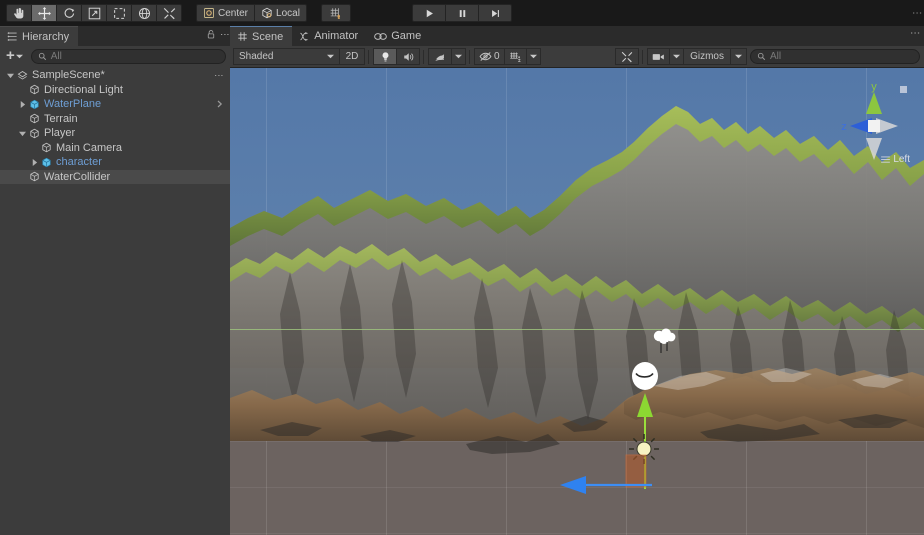  I want to click on grid-dropdown, so click(533, 56).